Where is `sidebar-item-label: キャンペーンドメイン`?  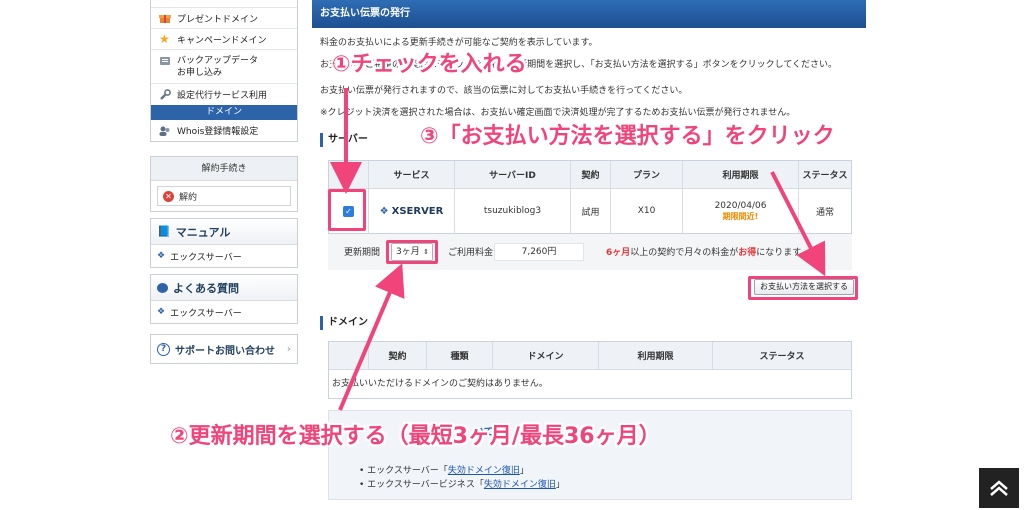 sidebar-item-label: キャンペーンドメイン is located at coordinates (222, 40).